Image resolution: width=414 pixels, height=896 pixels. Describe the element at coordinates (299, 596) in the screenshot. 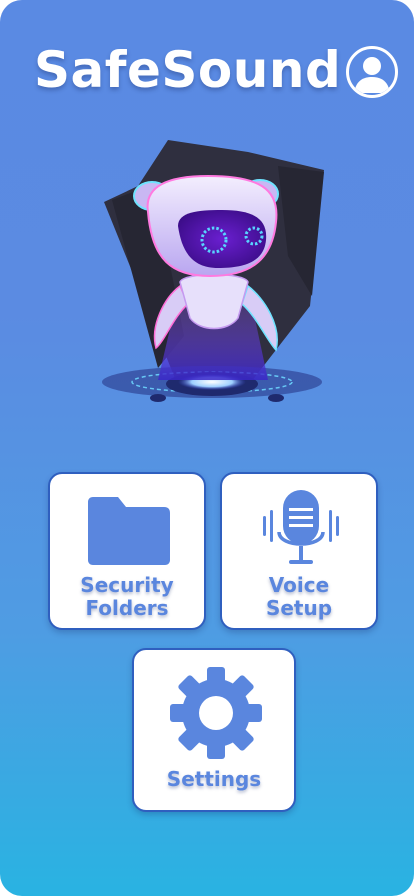

I see `voice-setup-label: Voice Setup` at that location.